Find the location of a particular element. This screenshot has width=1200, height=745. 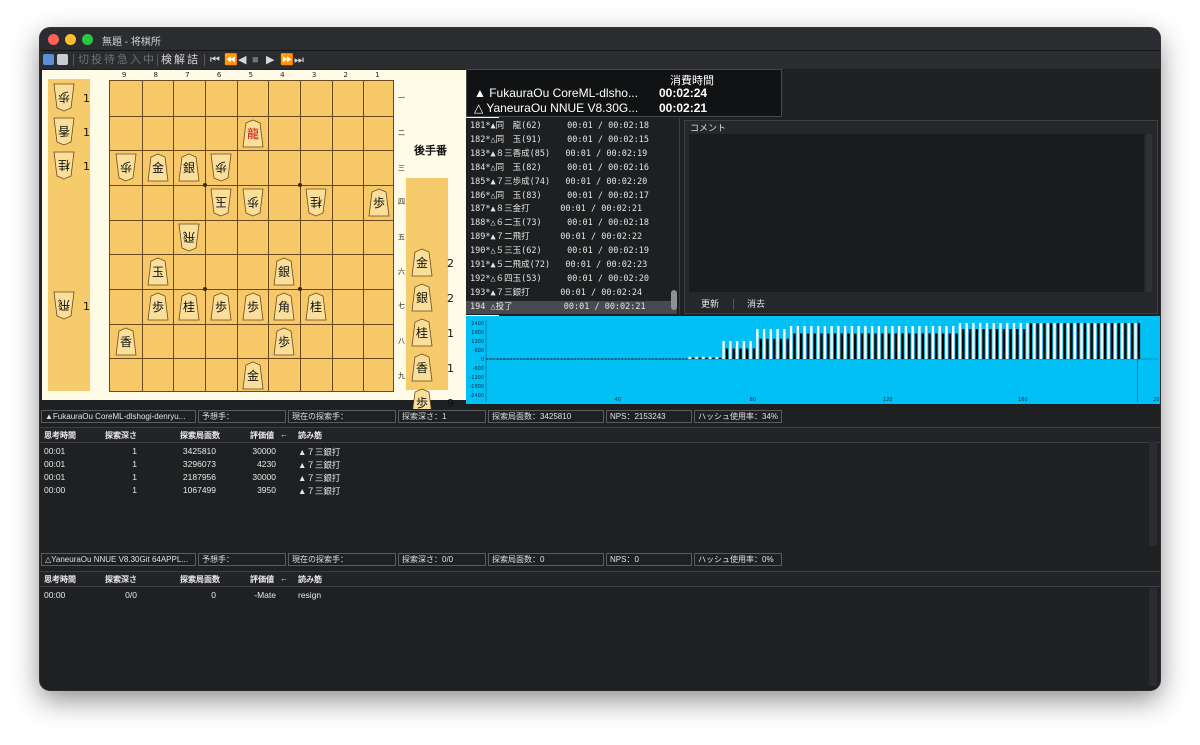

comment-clear-button: 消去 is located at coordinates (756, 304).